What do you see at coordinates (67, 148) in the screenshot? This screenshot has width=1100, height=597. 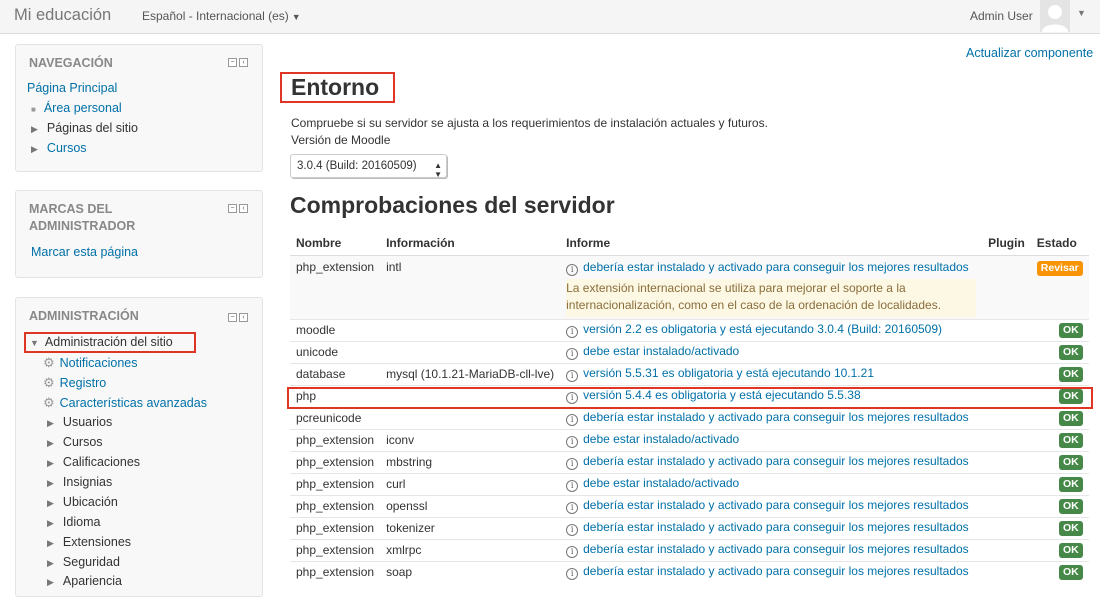 I see `nav-link-courses: Cursos` at bounding box center [67, 148].